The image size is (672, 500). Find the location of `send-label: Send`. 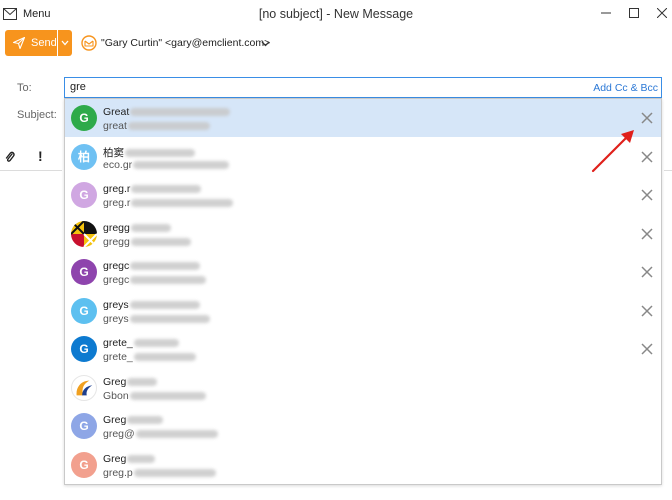

send-label: Send is located at coordinates (44, 43).